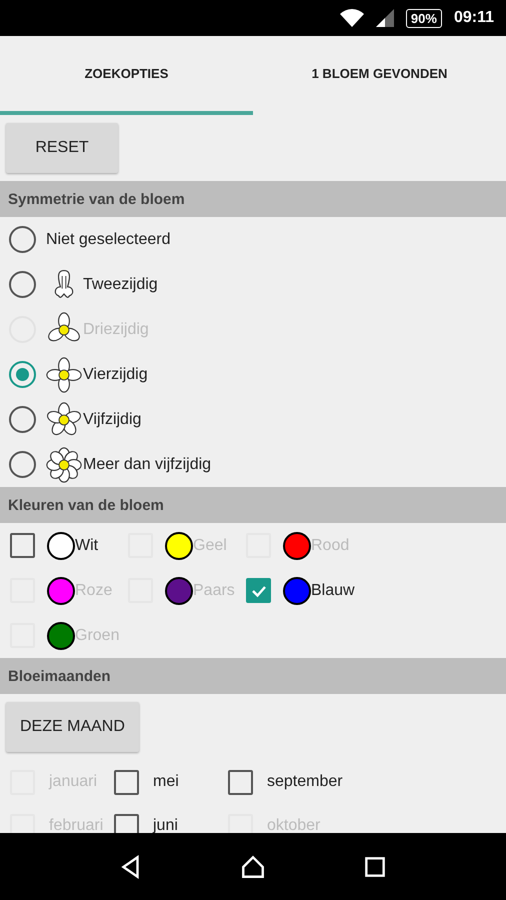 Image resolution: width=506 pixels, height=900 pixels. What do you see at coordinates (379, 75) in the screenshot?
I see `tab: 1 BLOEM GEVONDEN` at bounding box center [379, 75].